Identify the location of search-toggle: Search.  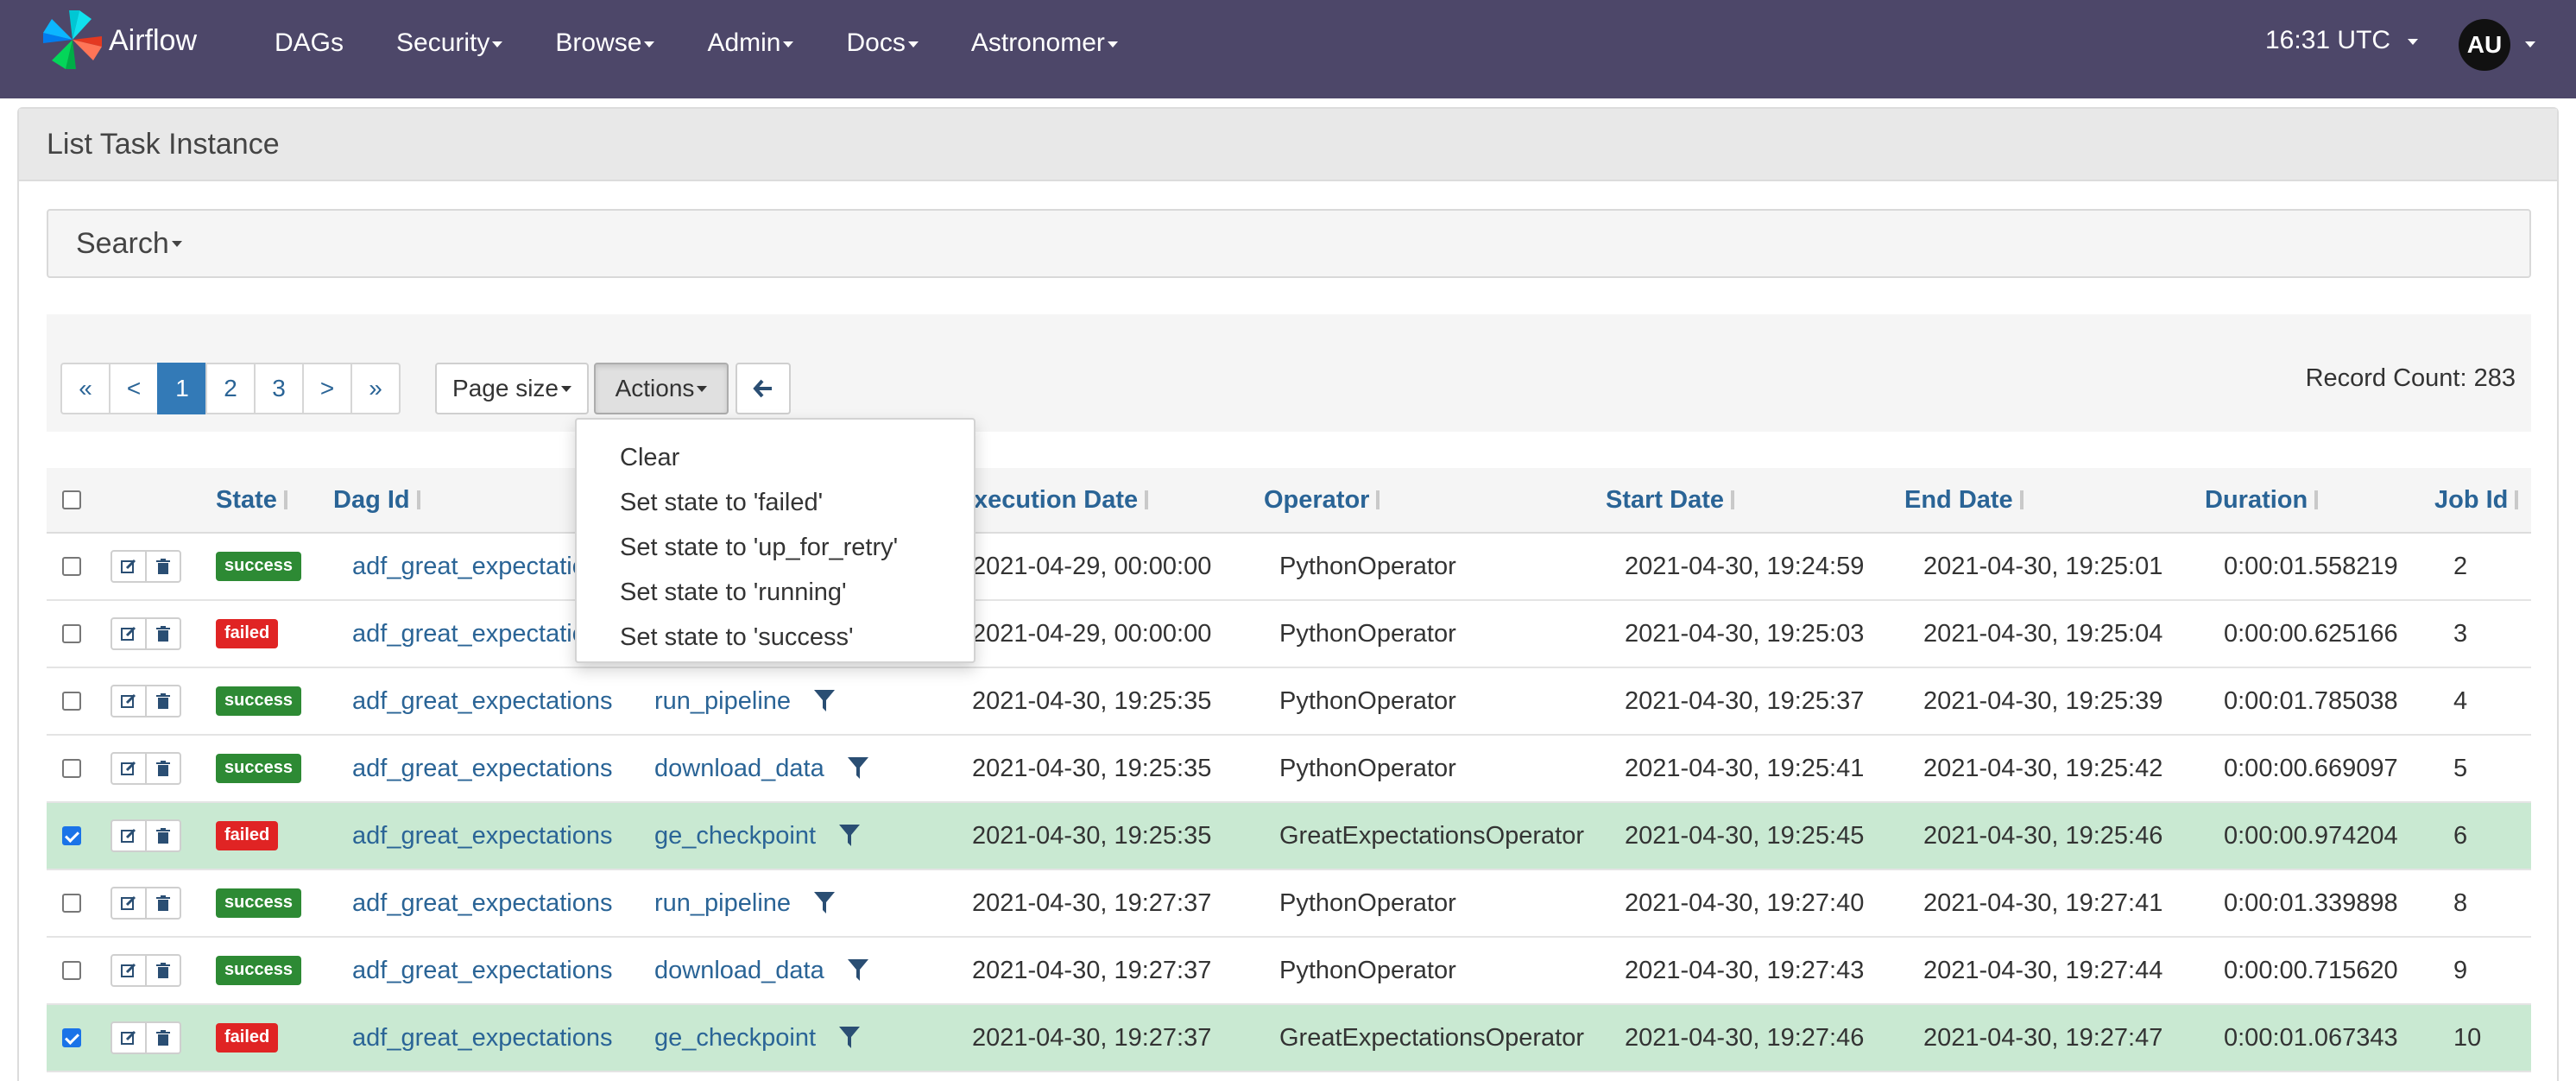
(1289, 243).